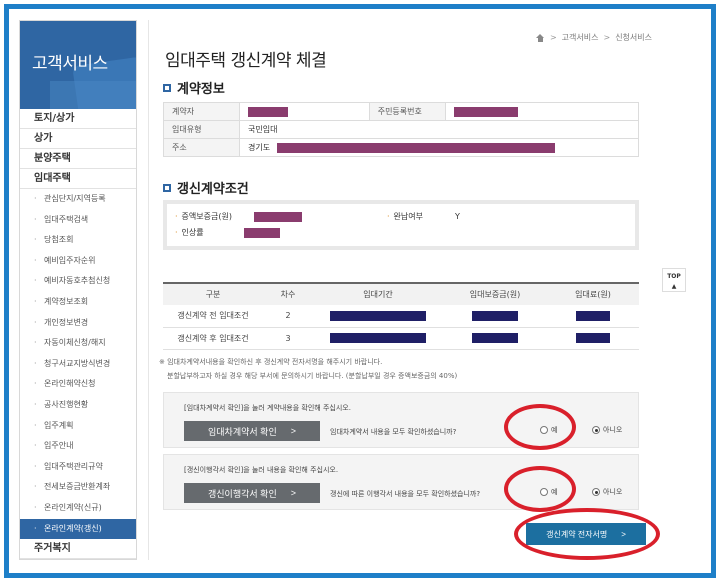 The width and height of the screenshot is (720, 582). Describe the element at coordinates (78, 446) in the screenshot. I see `sidebar-subitem: 입주안내` at that location.